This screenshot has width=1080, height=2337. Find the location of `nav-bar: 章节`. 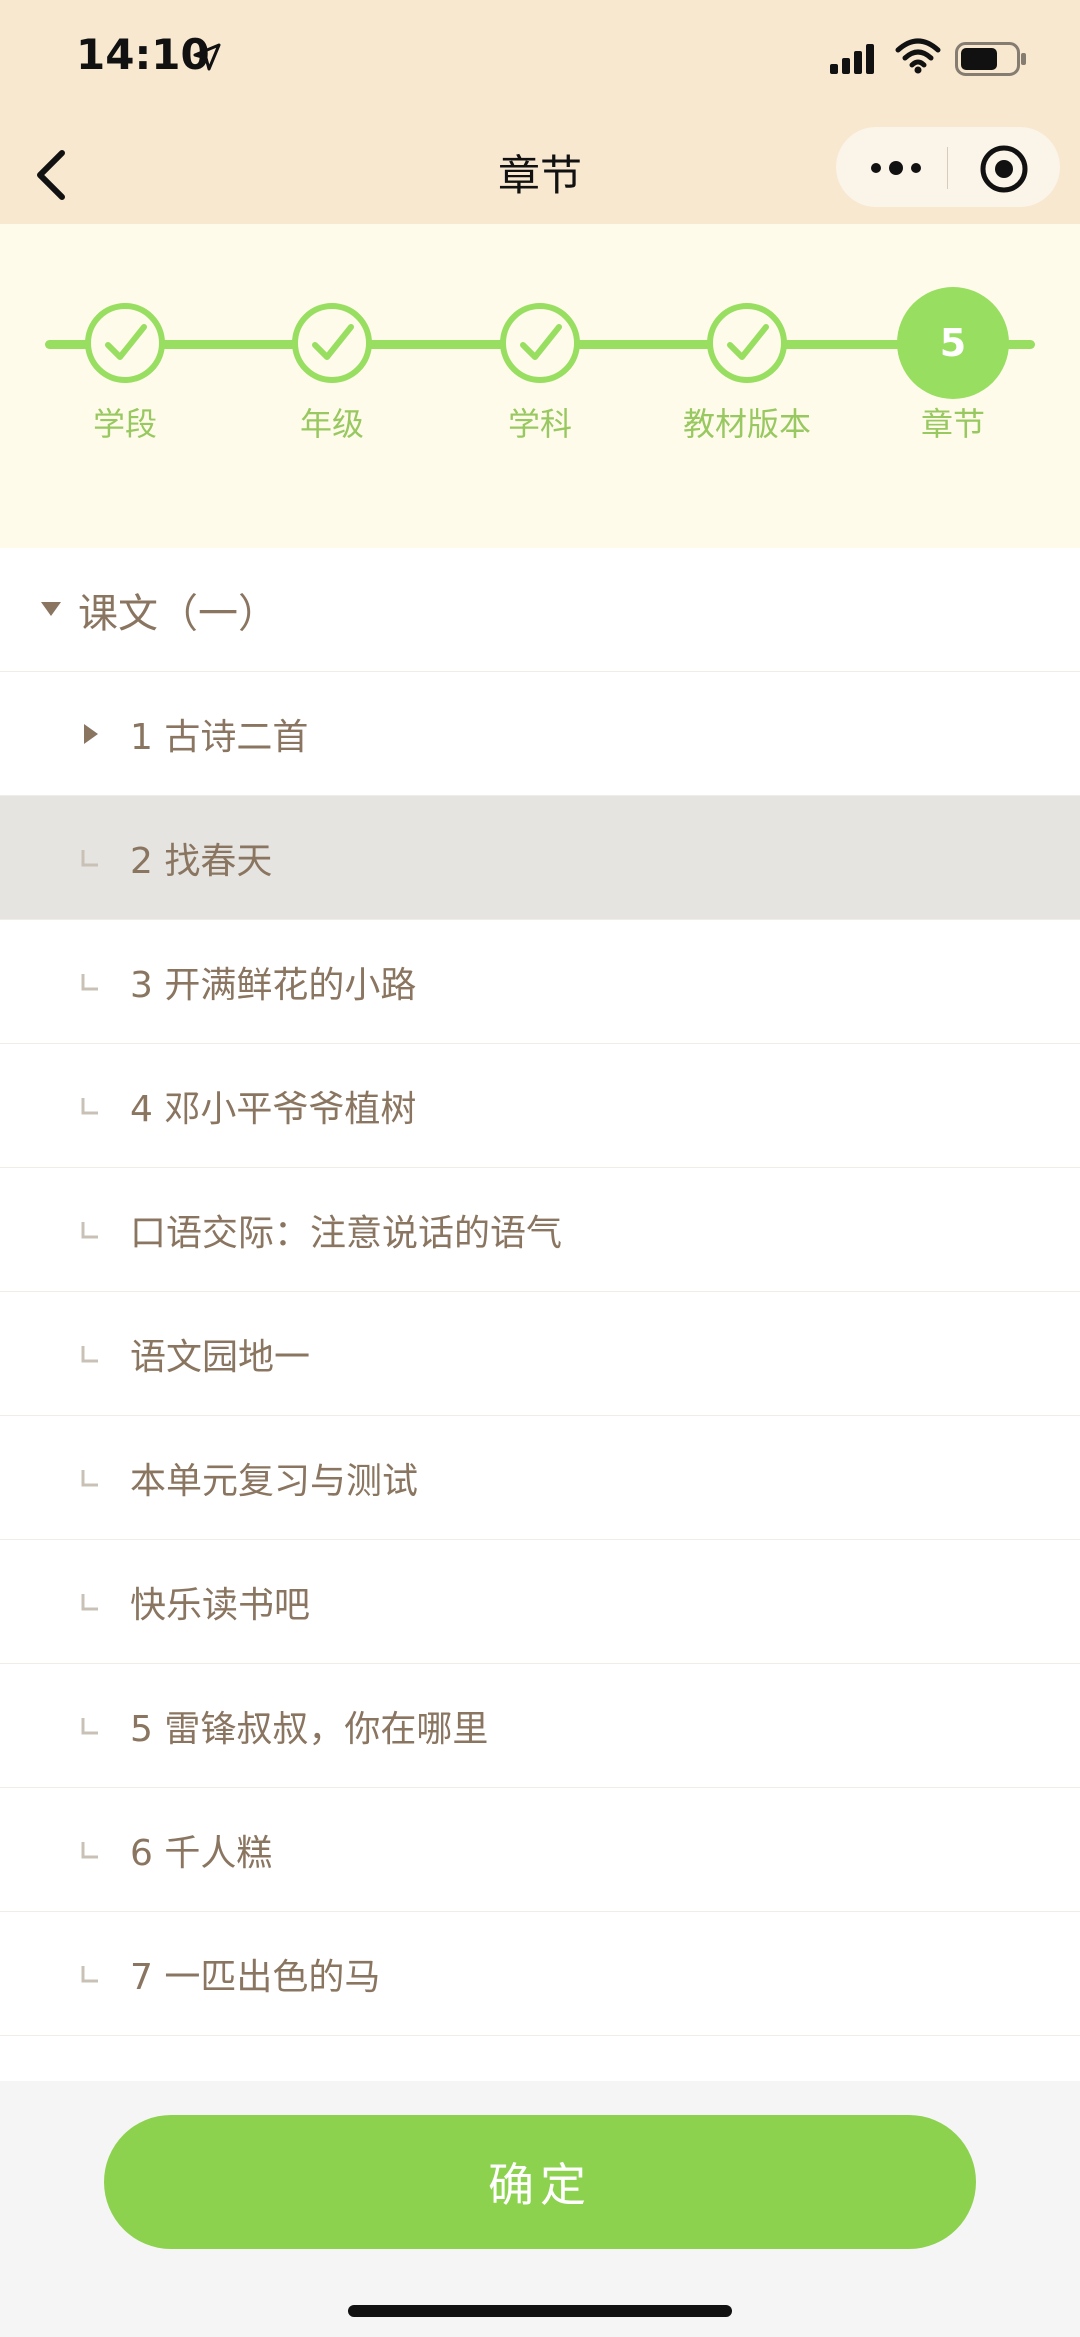

nav-bar: 章节 is located at coordinates (540, 172).